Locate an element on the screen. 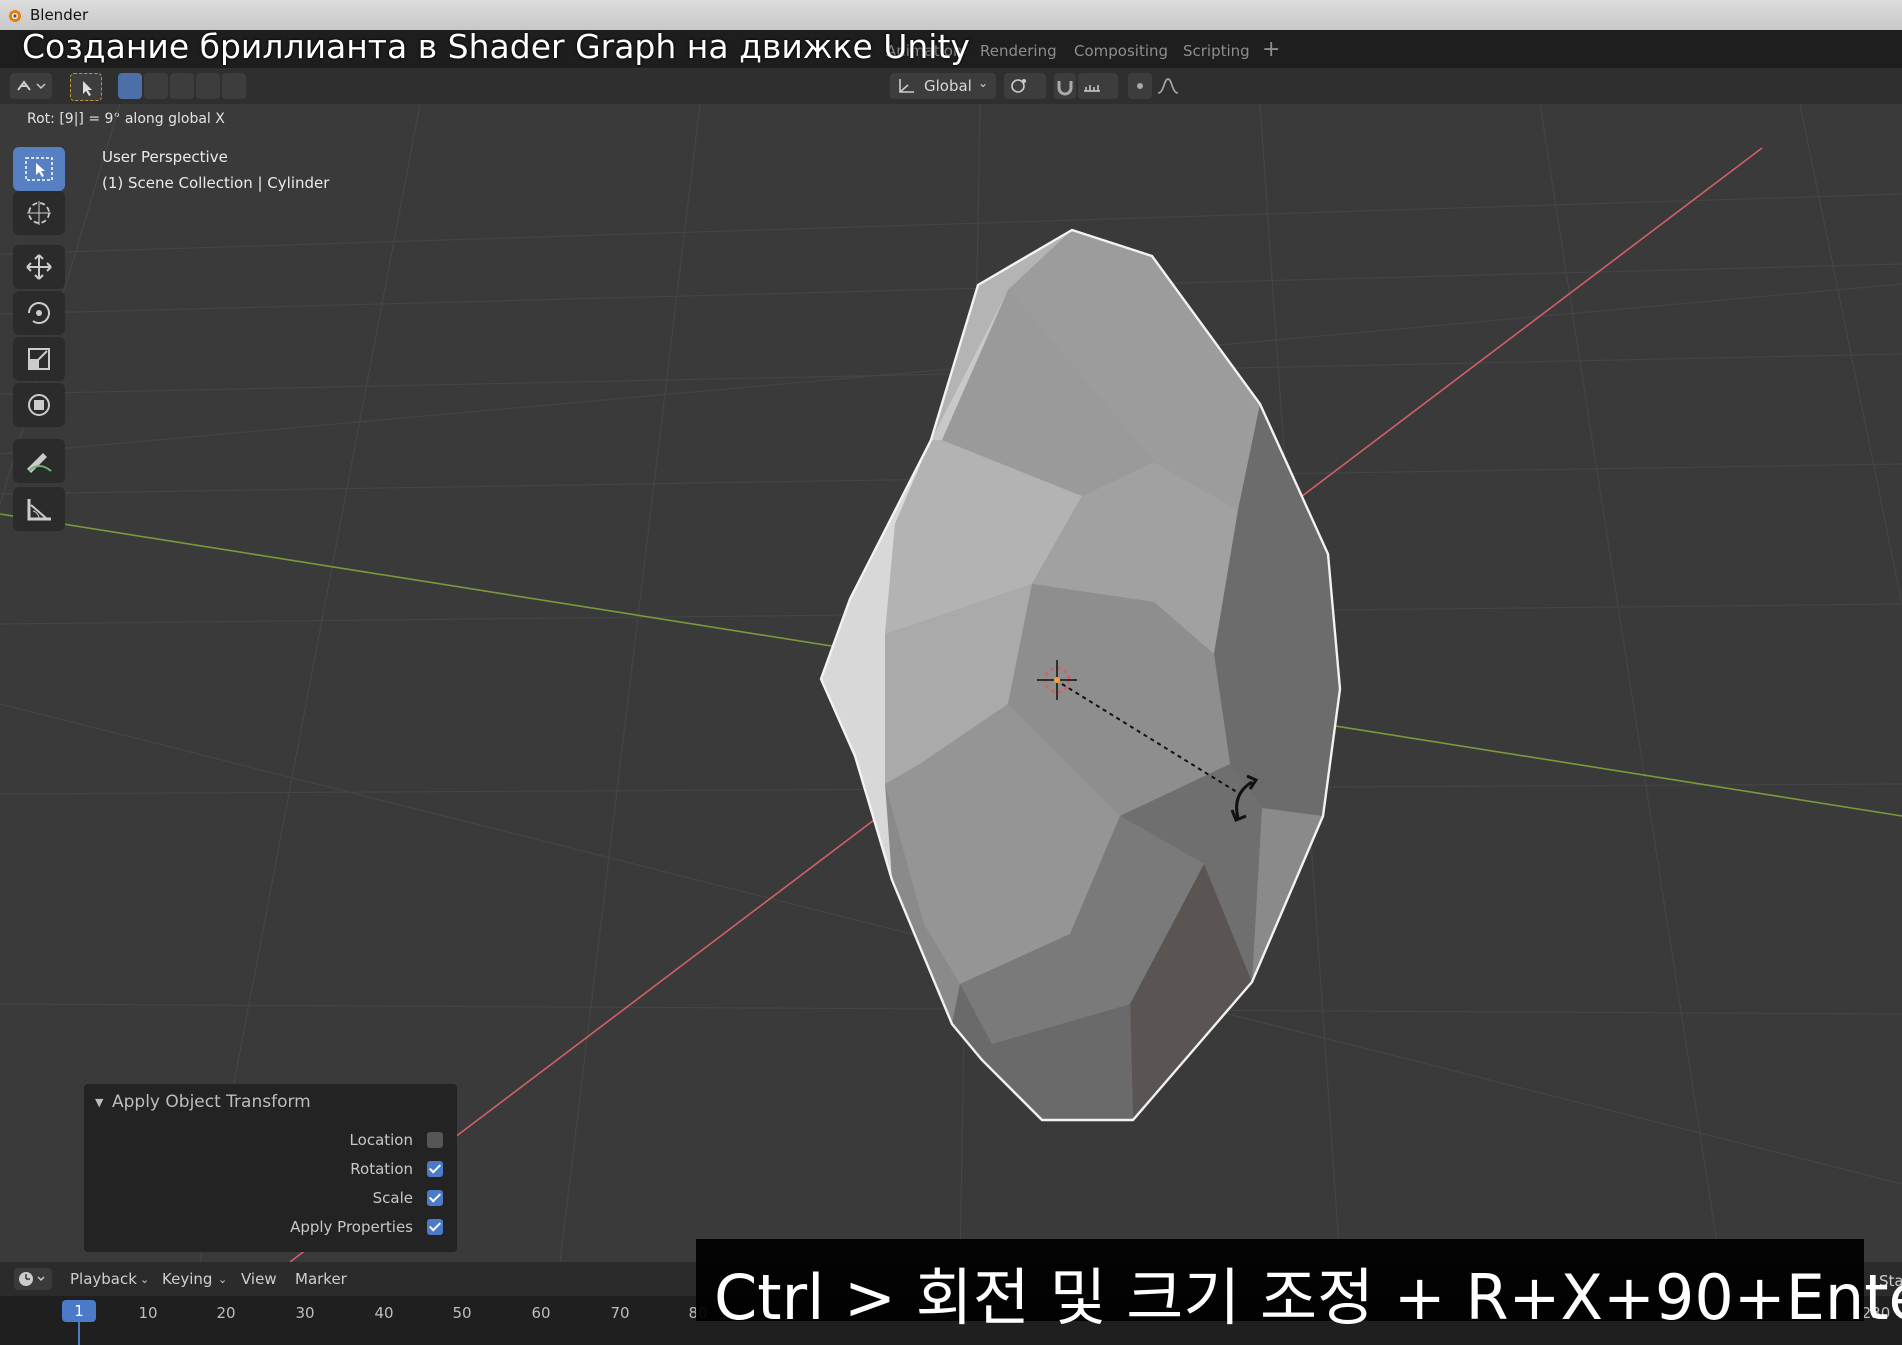 The image size is (1902, 1345). menu-keying: Keying is located at coordinates (187, 1279).